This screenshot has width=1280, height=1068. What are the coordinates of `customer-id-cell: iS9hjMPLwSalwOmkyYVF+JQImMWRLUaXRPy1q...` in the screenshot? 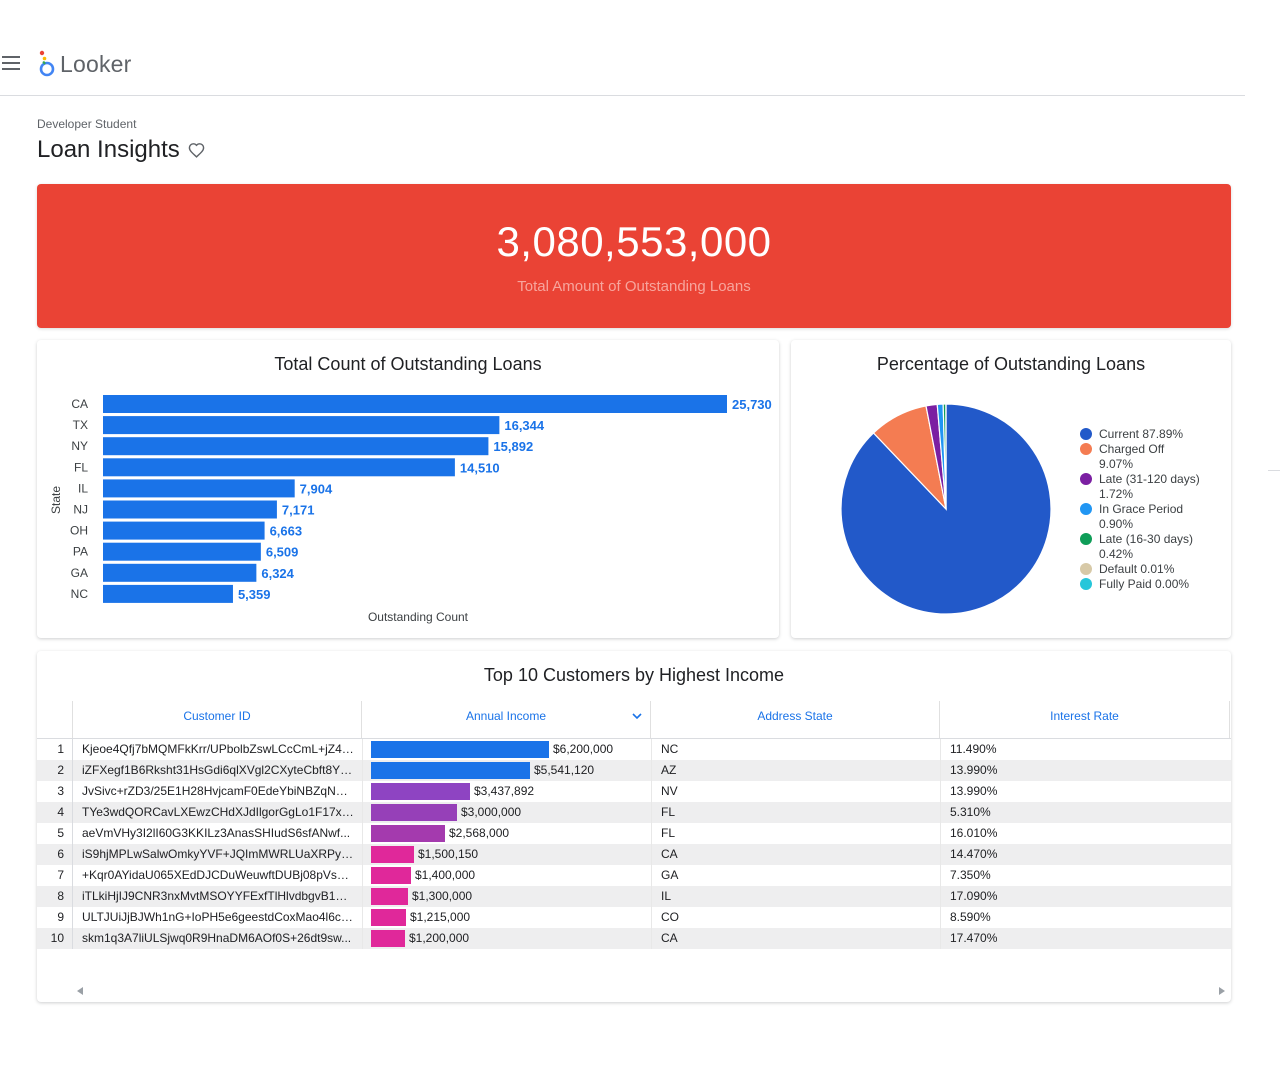 It's located at (218, 854).